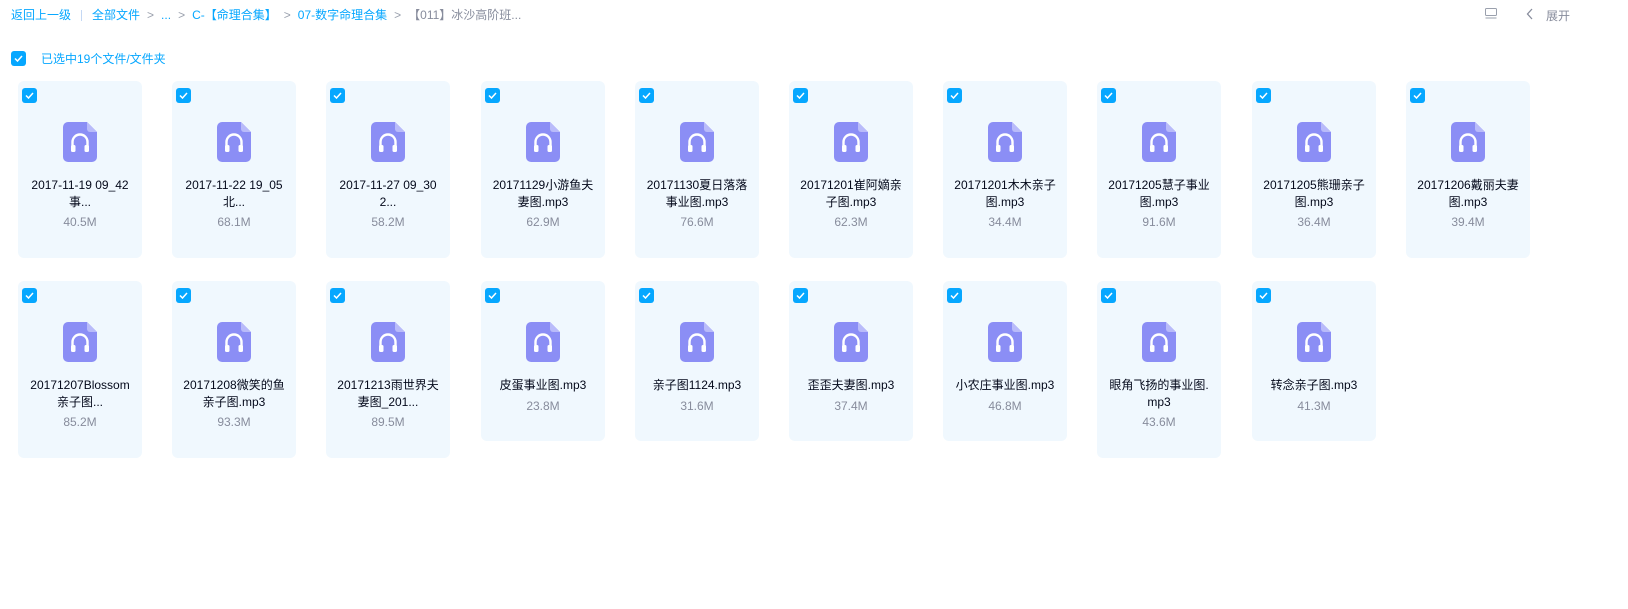 The height and width of the screenshot is (609, 1628). Describe the element at coordinates (1558, 15) in the screenshot. I see `expand-button: 展开` at that location.